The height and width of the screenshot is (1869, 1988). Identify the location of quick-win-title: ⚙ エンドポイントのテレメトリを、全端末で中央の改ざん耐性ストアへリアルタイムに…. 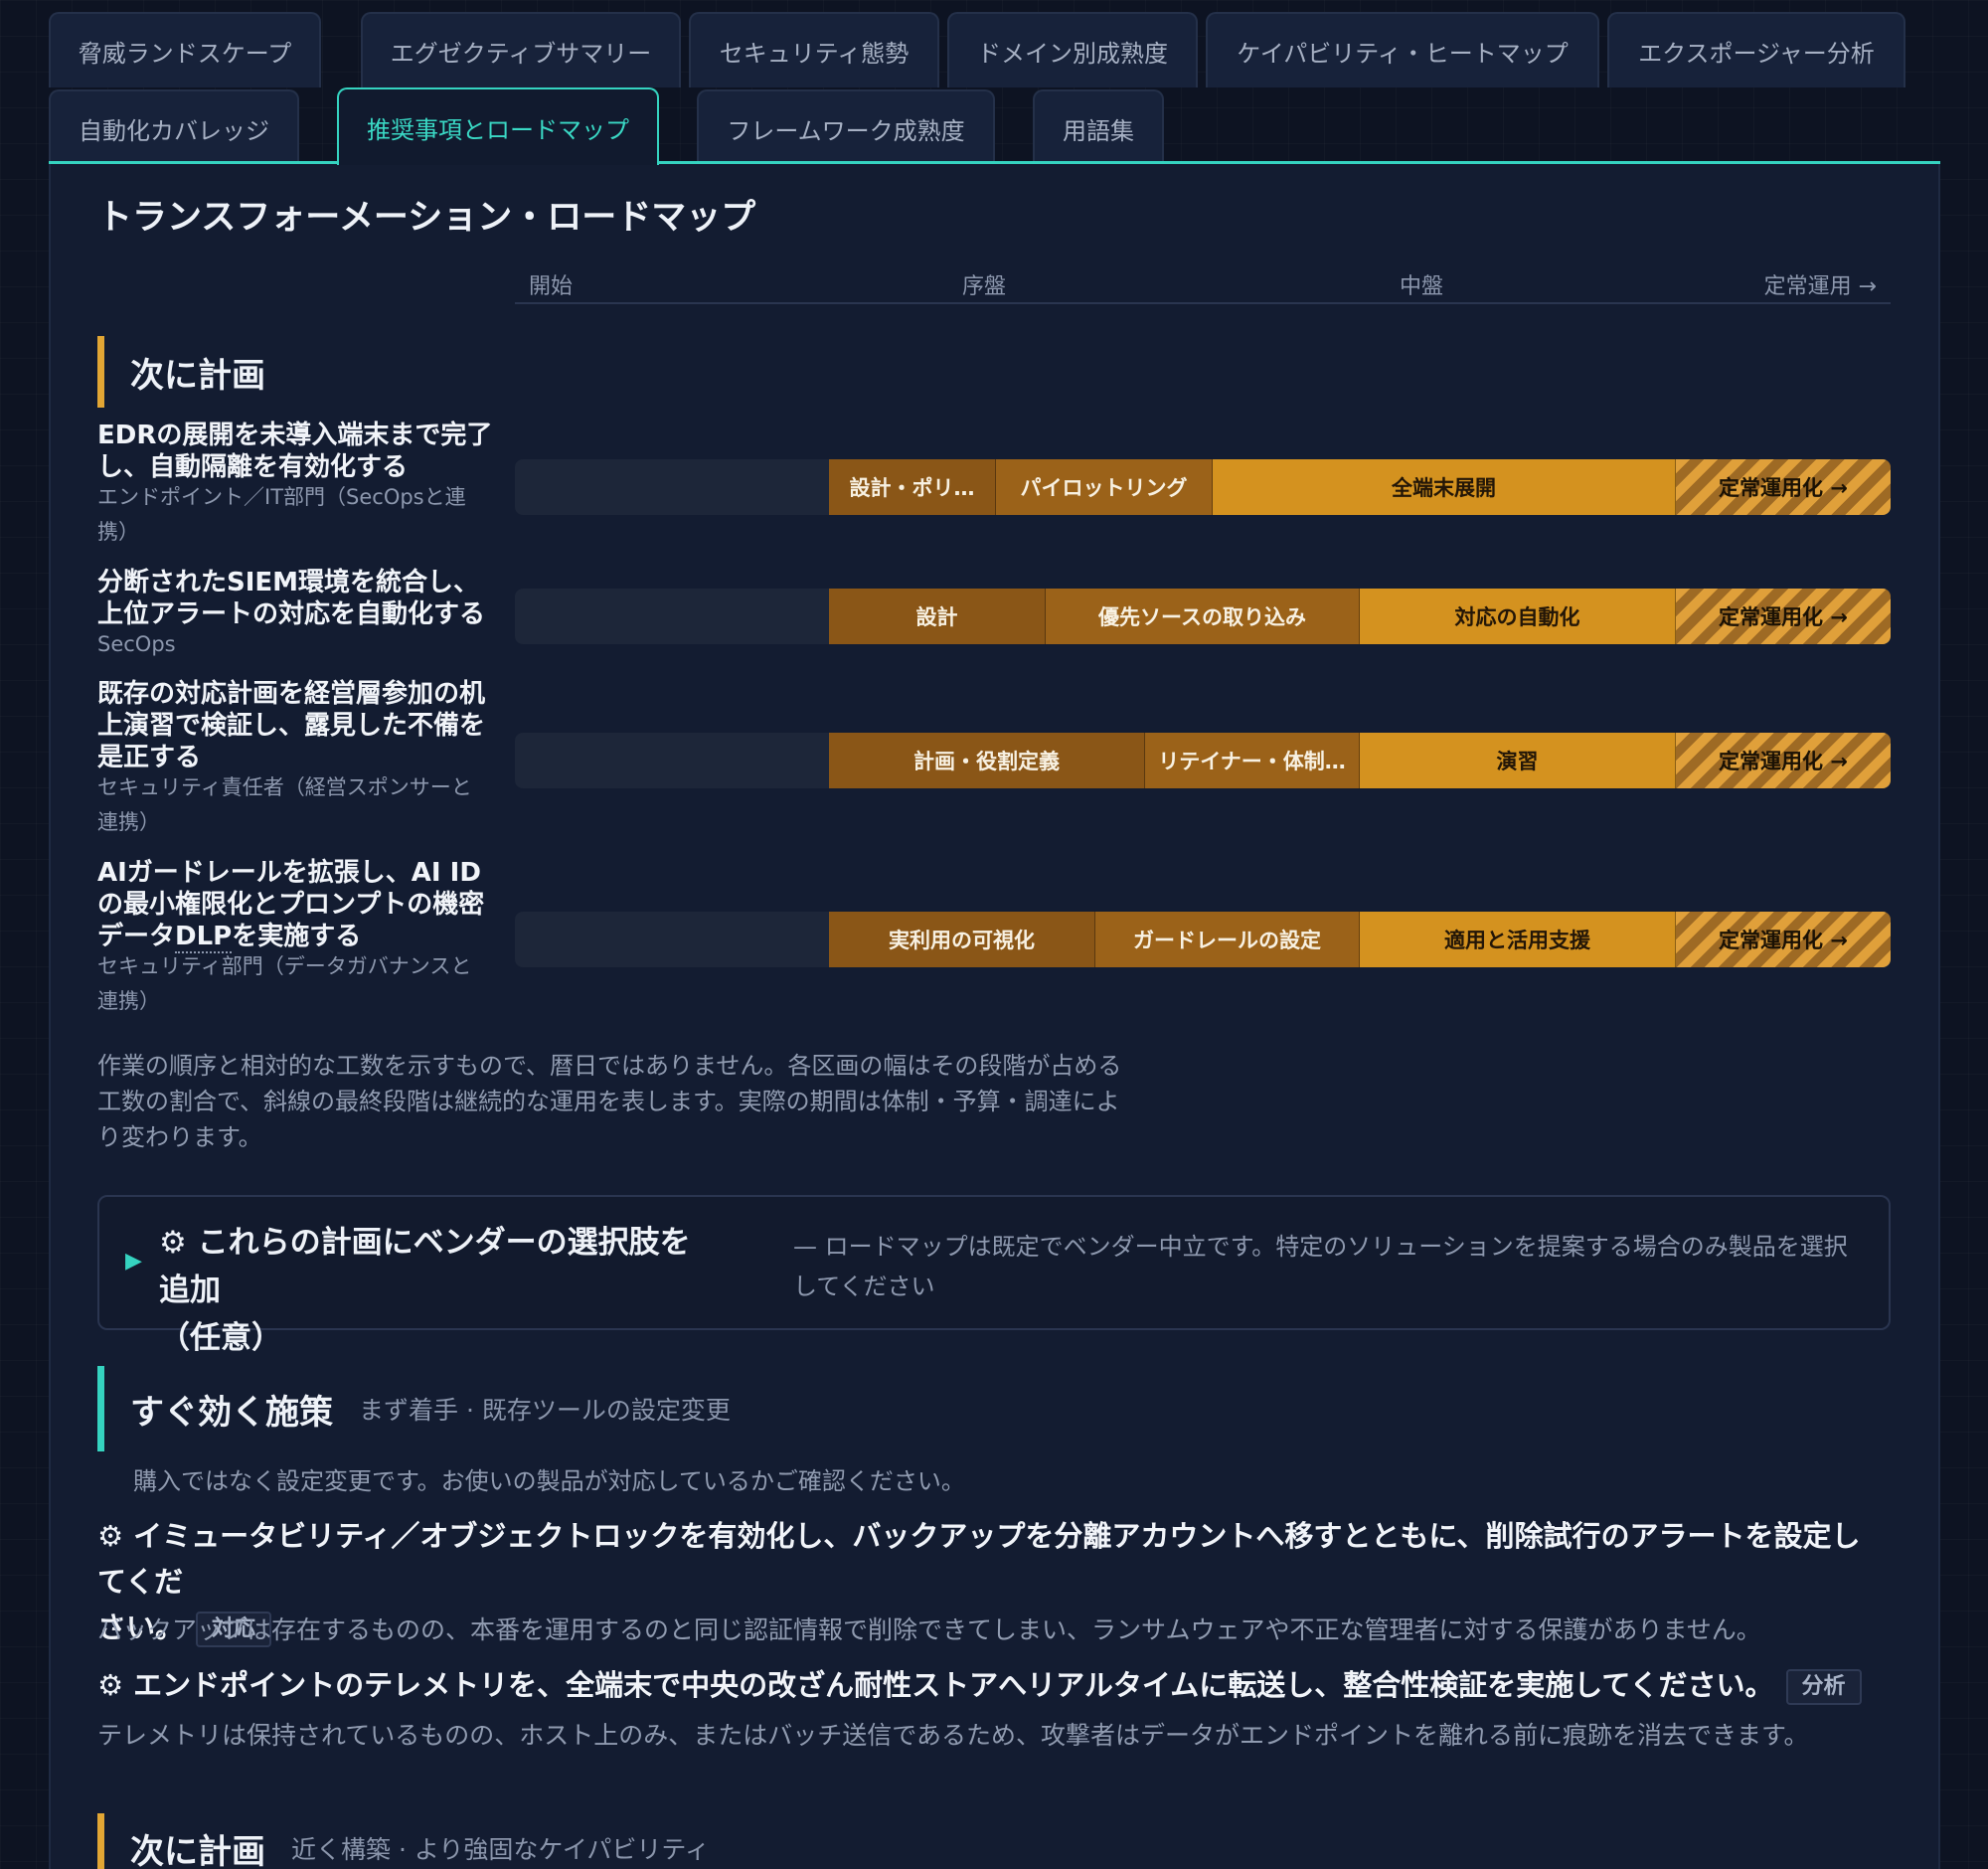
(992, 1685).